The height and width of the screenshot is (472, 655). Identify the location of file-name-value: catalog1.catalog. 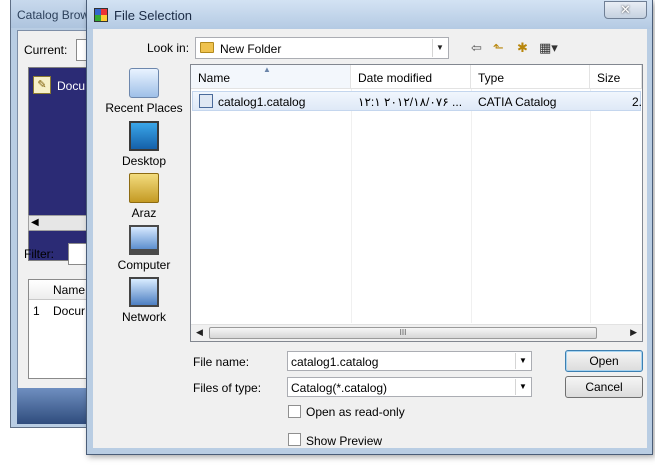
(335, 362).